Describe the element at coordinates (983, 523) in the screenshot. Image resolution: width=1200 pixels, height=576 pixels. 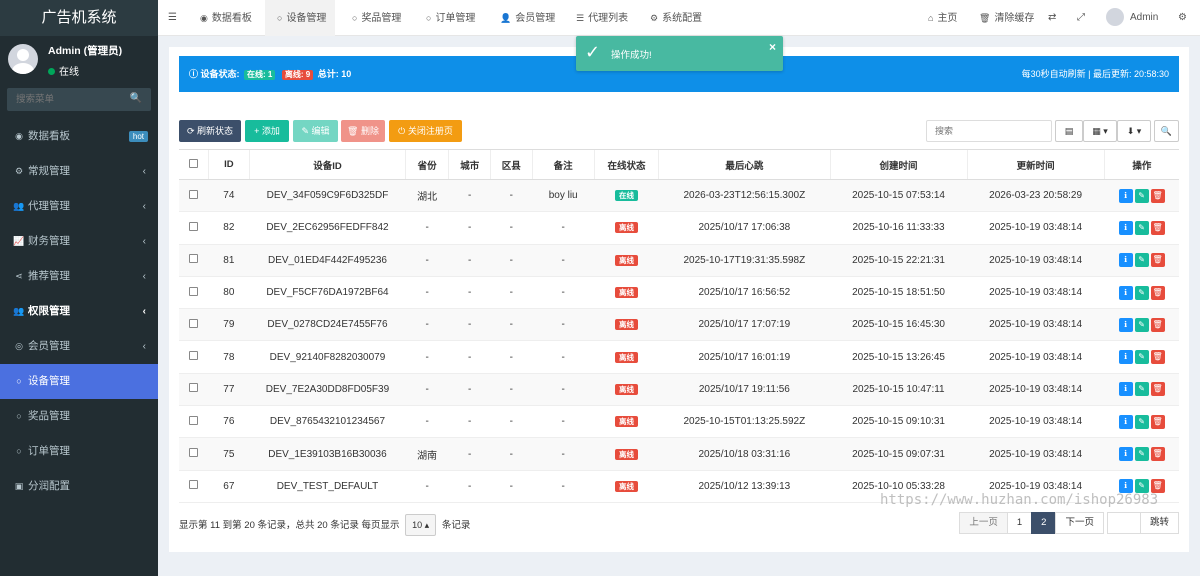
I see `prev-page-button: 上一页` at that location.